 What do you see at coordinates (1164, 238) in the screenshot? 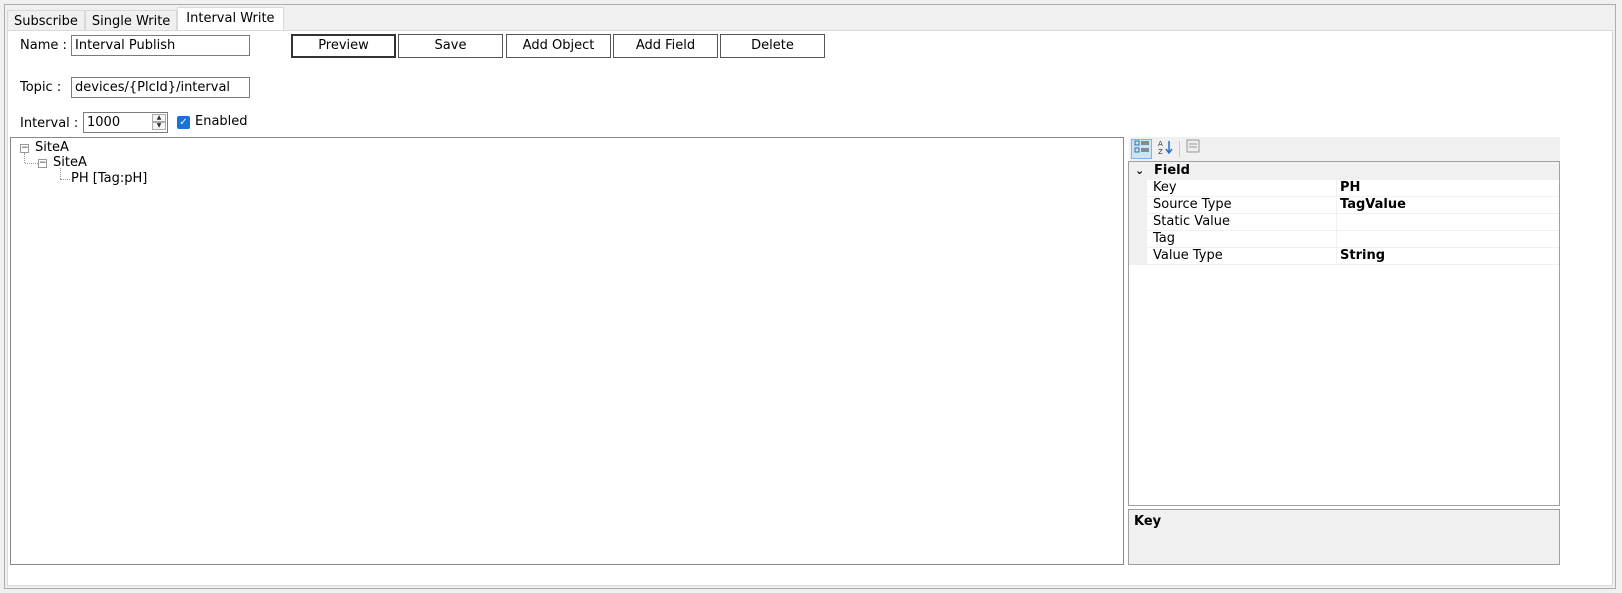
I see `property-name: Tag` at bounding box center [1164, 238].